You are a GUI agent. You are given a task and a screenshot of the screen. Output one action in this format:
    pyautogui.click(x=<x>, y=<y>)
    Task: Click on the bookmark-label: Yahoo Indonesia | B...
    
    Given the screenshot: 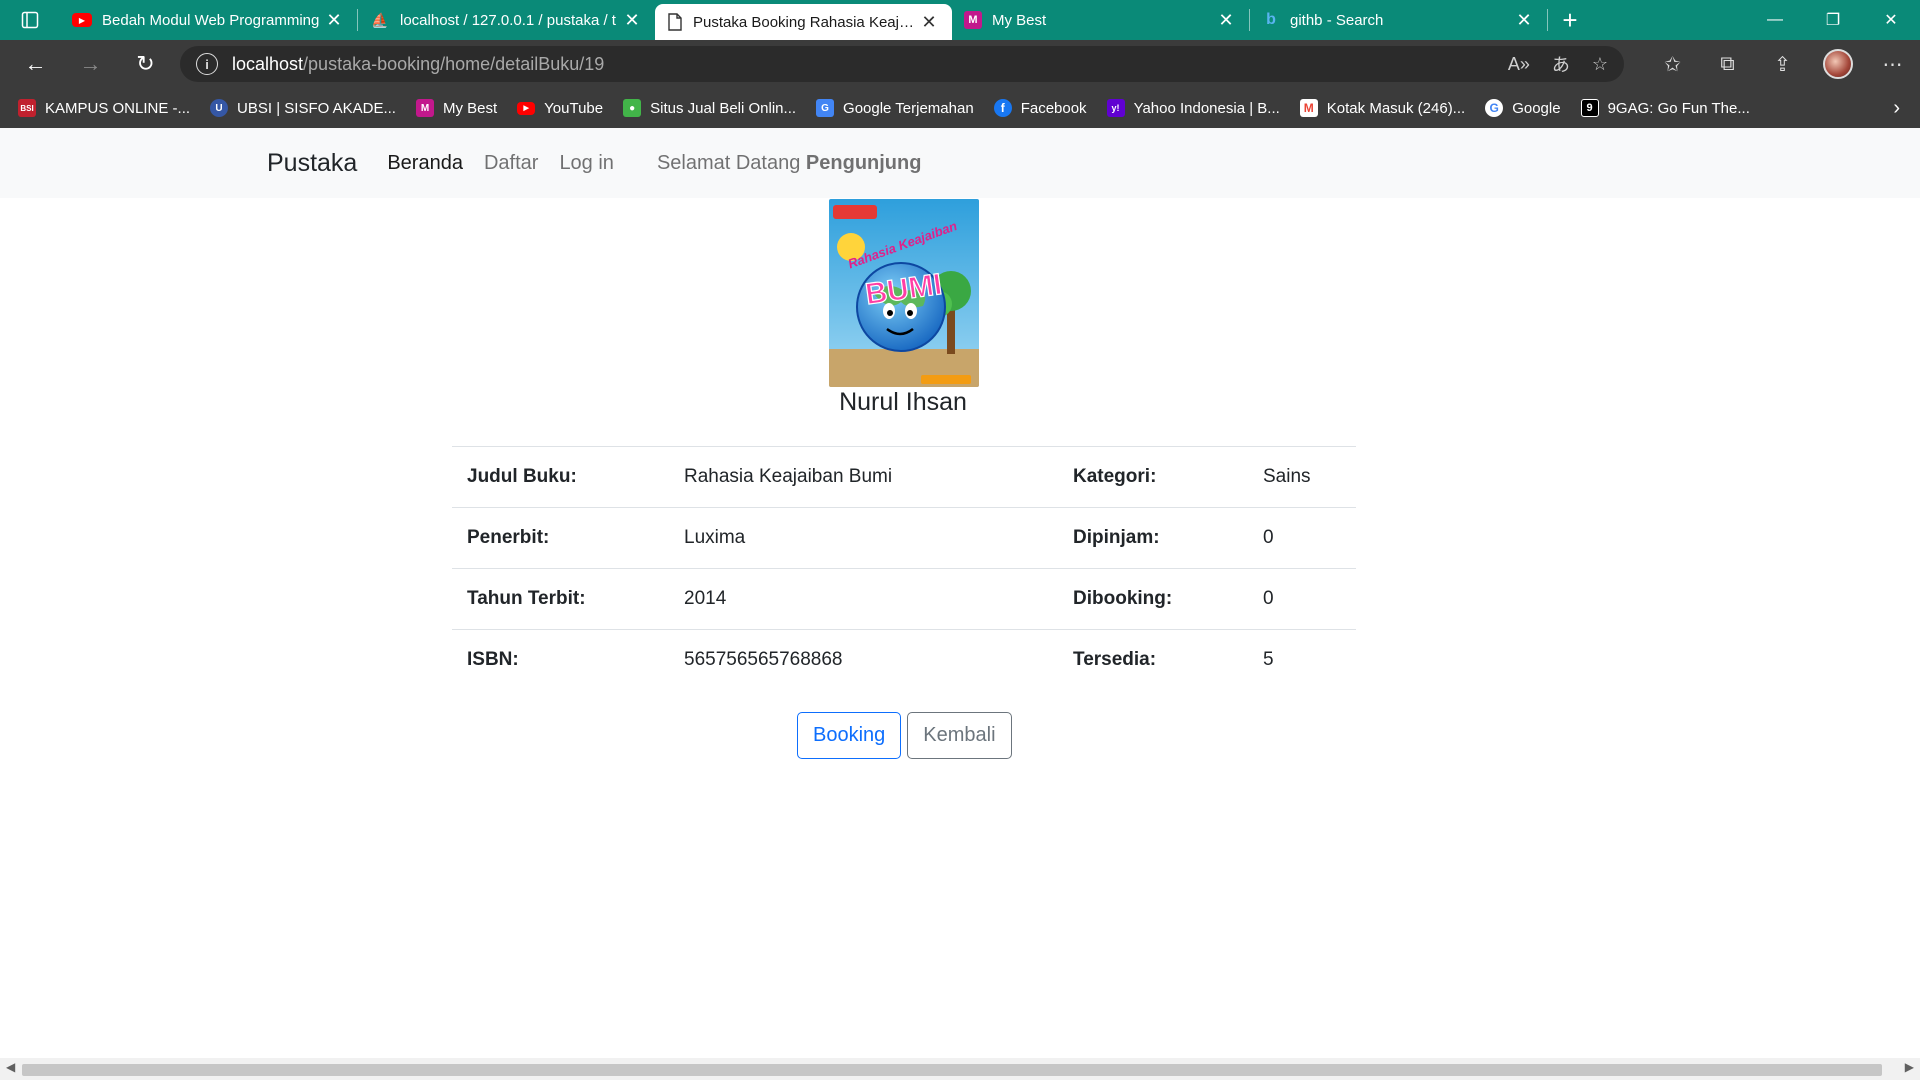 What is the action you would take?
    pyautogui.click(x=1206, y=108)
    